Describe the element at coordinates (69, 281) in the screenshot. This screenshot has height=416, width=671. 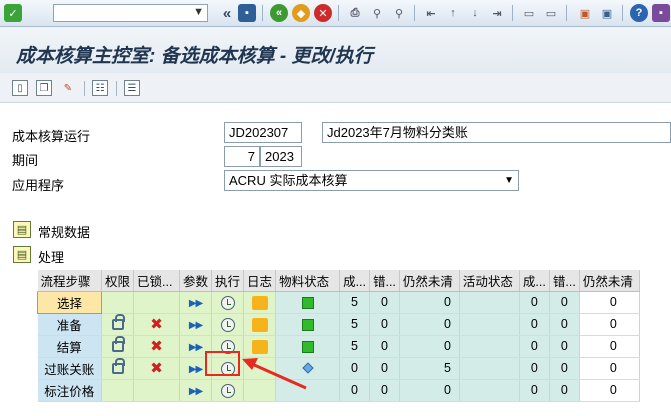
I see `col-header-step: 流程步骤` at that location.